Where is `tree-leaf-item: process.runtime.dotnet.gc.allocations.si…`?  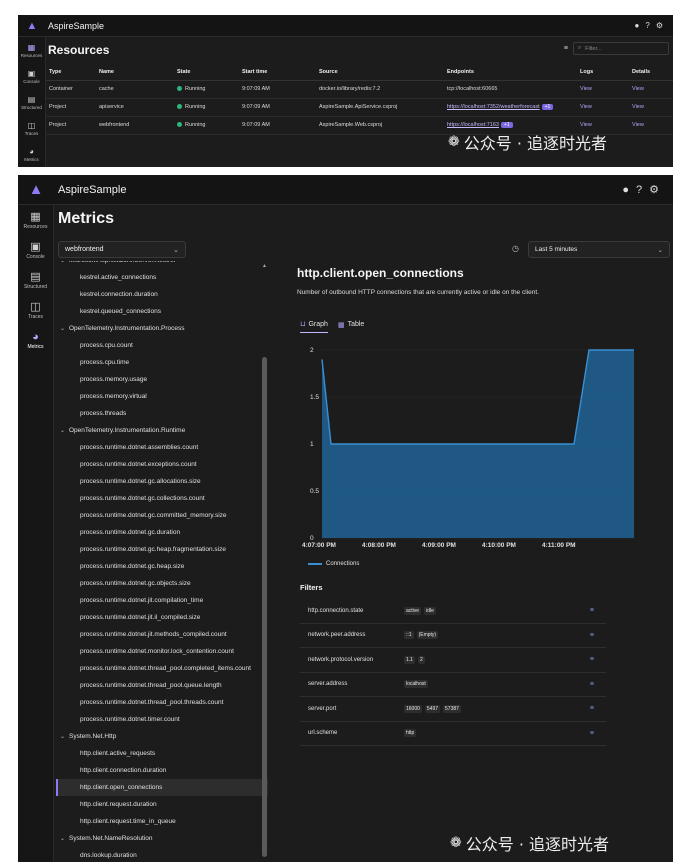
tree-leaf-item: process.runtime.dotnet.gc.allocations.si… is located at coordinates (162, 481).